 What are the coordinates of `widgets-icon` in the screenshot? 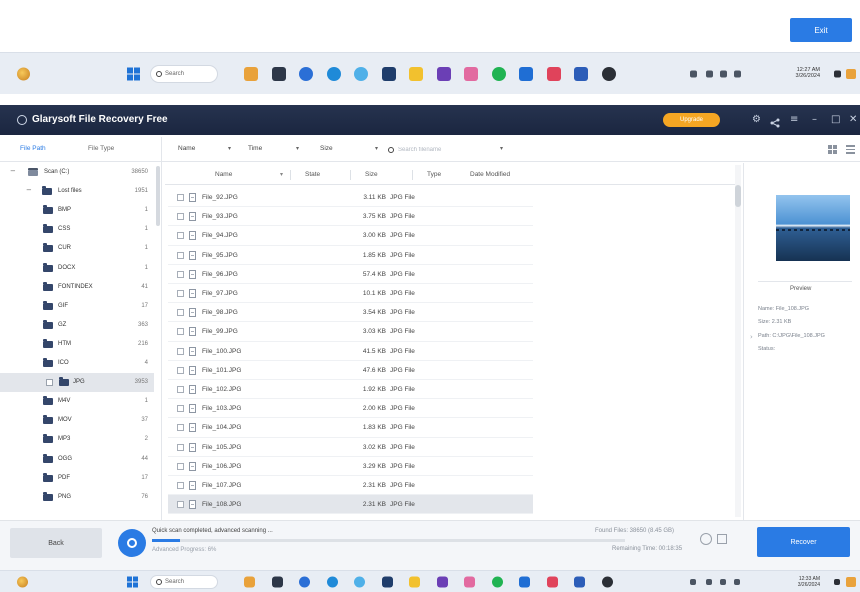 It's located at (23, 73).